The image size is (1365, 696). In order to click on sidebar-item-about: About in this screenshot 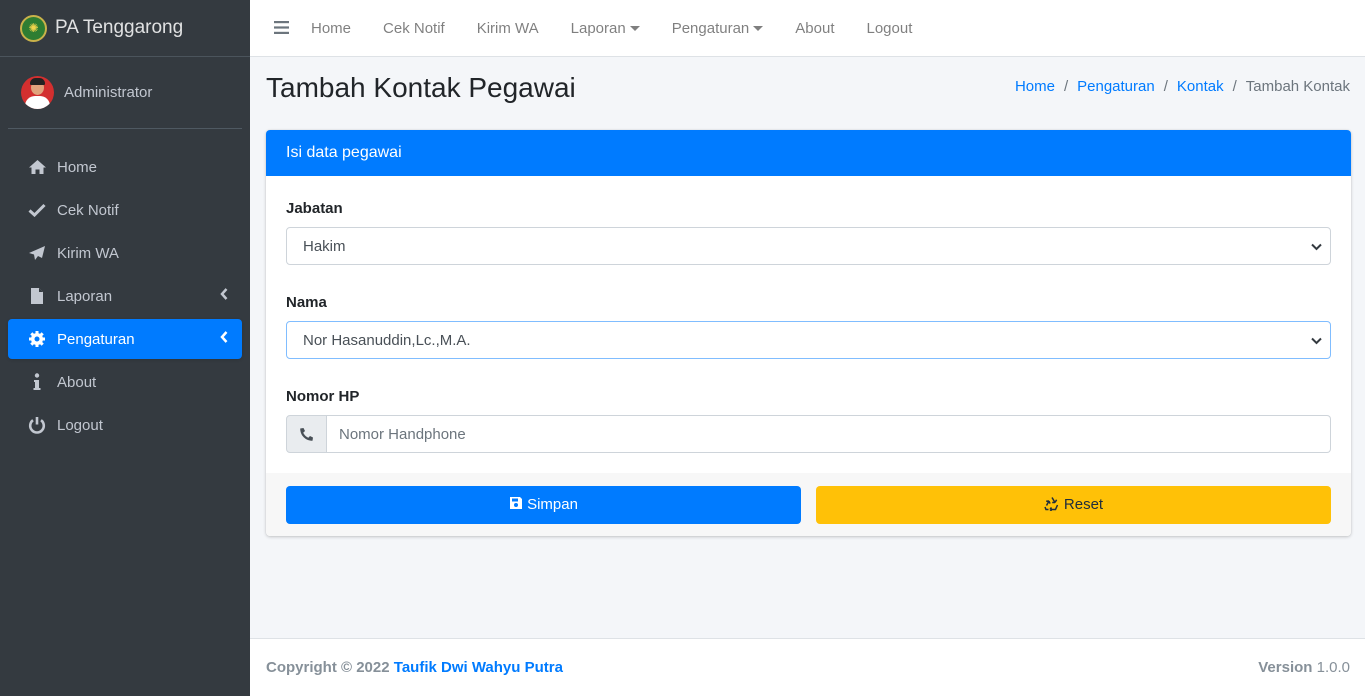, I will do `click(125, 382)`.